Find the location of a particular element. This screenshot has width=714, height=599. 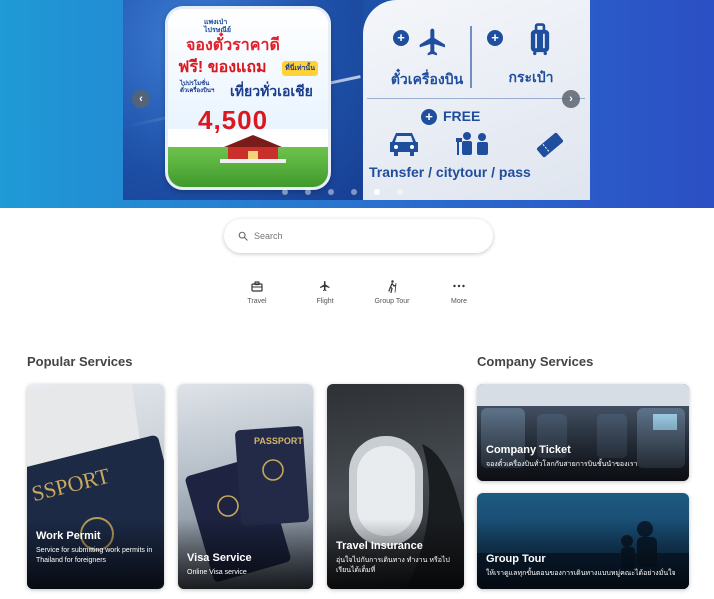

category-bar: Travel Flight Group Tour More is located at coordinates (357, 294).